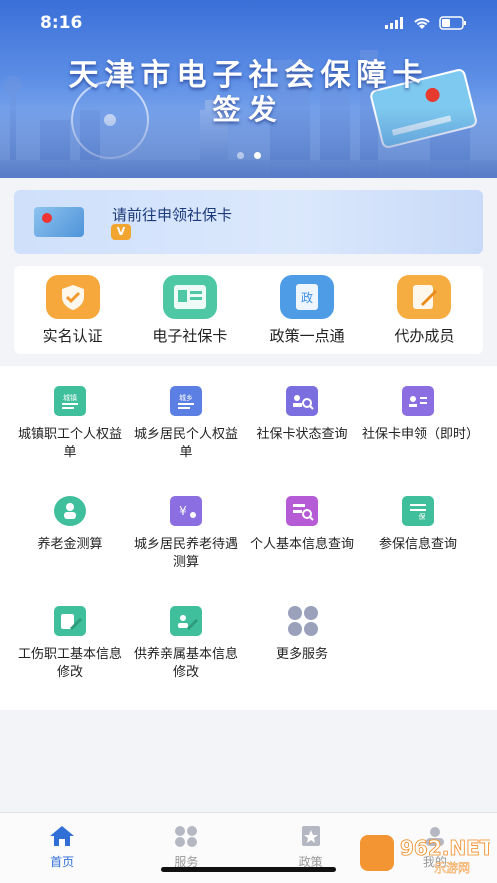 Image resolution: width=497 pixels, height=883 pixels. I want to click on carousel-dot-active, so click(257, 155).